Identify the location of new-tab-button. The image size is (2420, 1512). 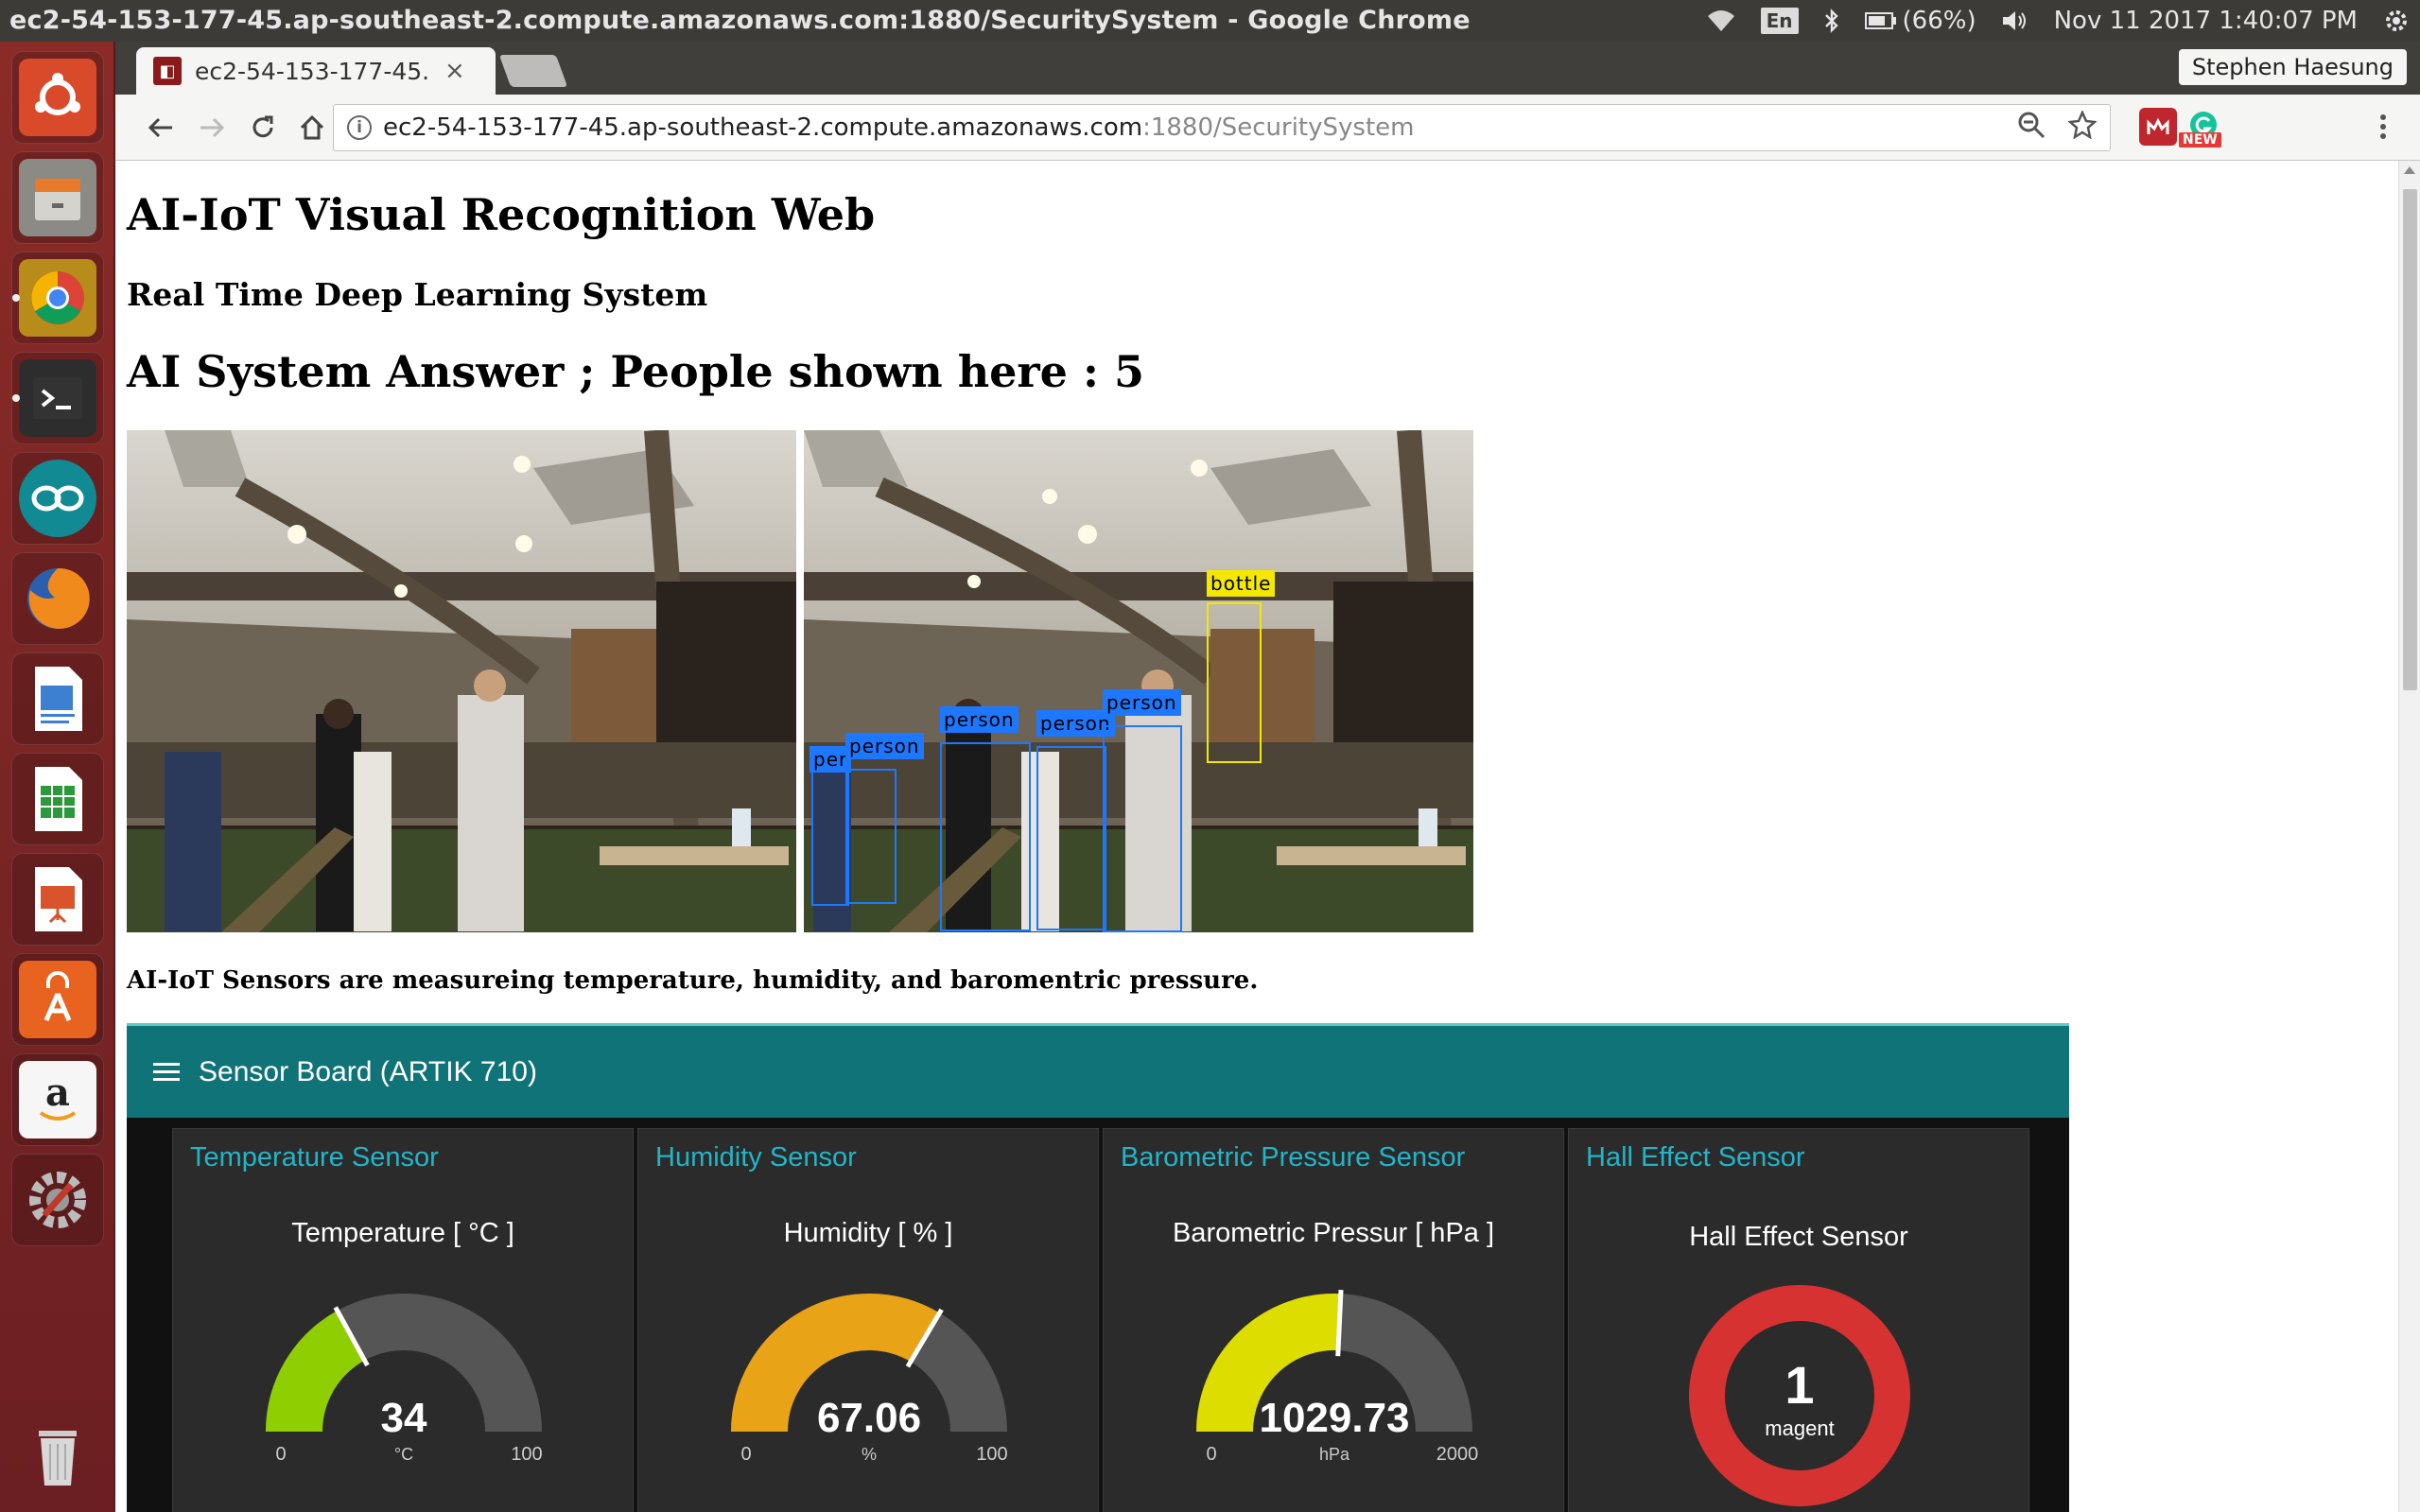
(533, 71).